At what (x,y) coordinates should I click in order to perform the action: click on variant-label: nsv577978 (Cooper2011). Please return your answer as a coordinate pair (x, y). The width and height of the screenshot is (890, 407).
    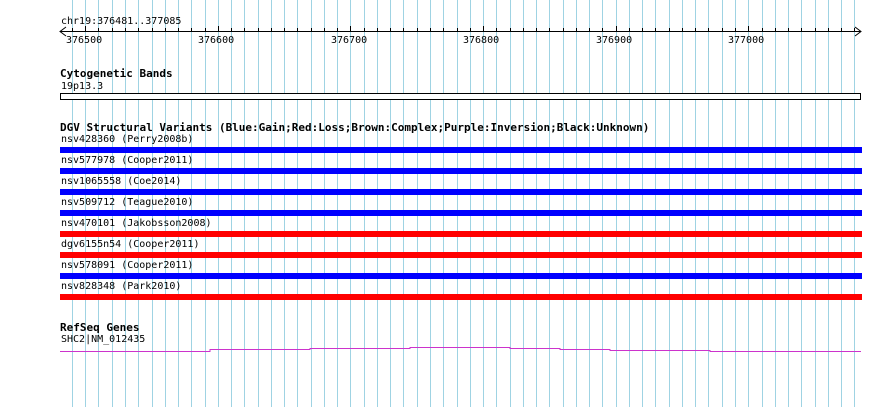
    Looking at the image, I should click on (127, 161).